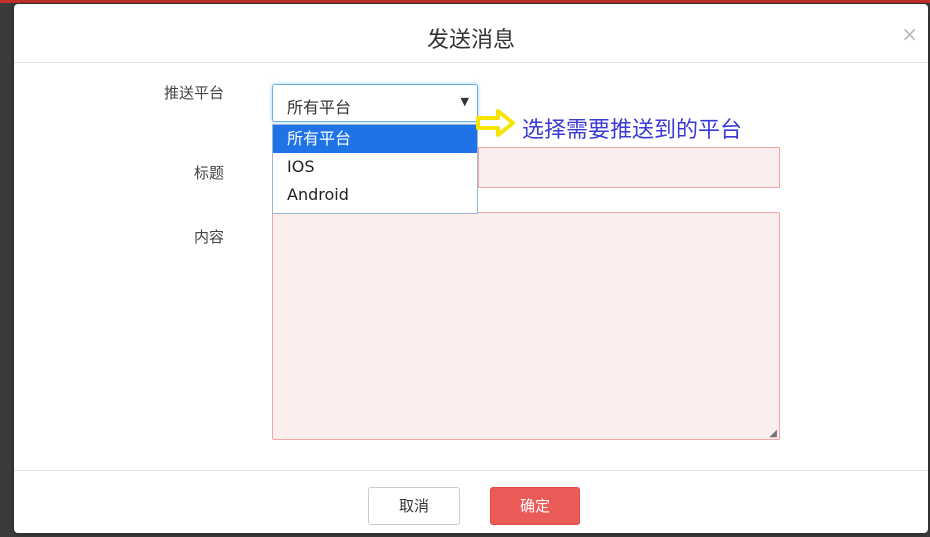 Image resolution: width=930 pixels, height=537 pixels. I want to click on page-edge-bar, so click(465, 1).